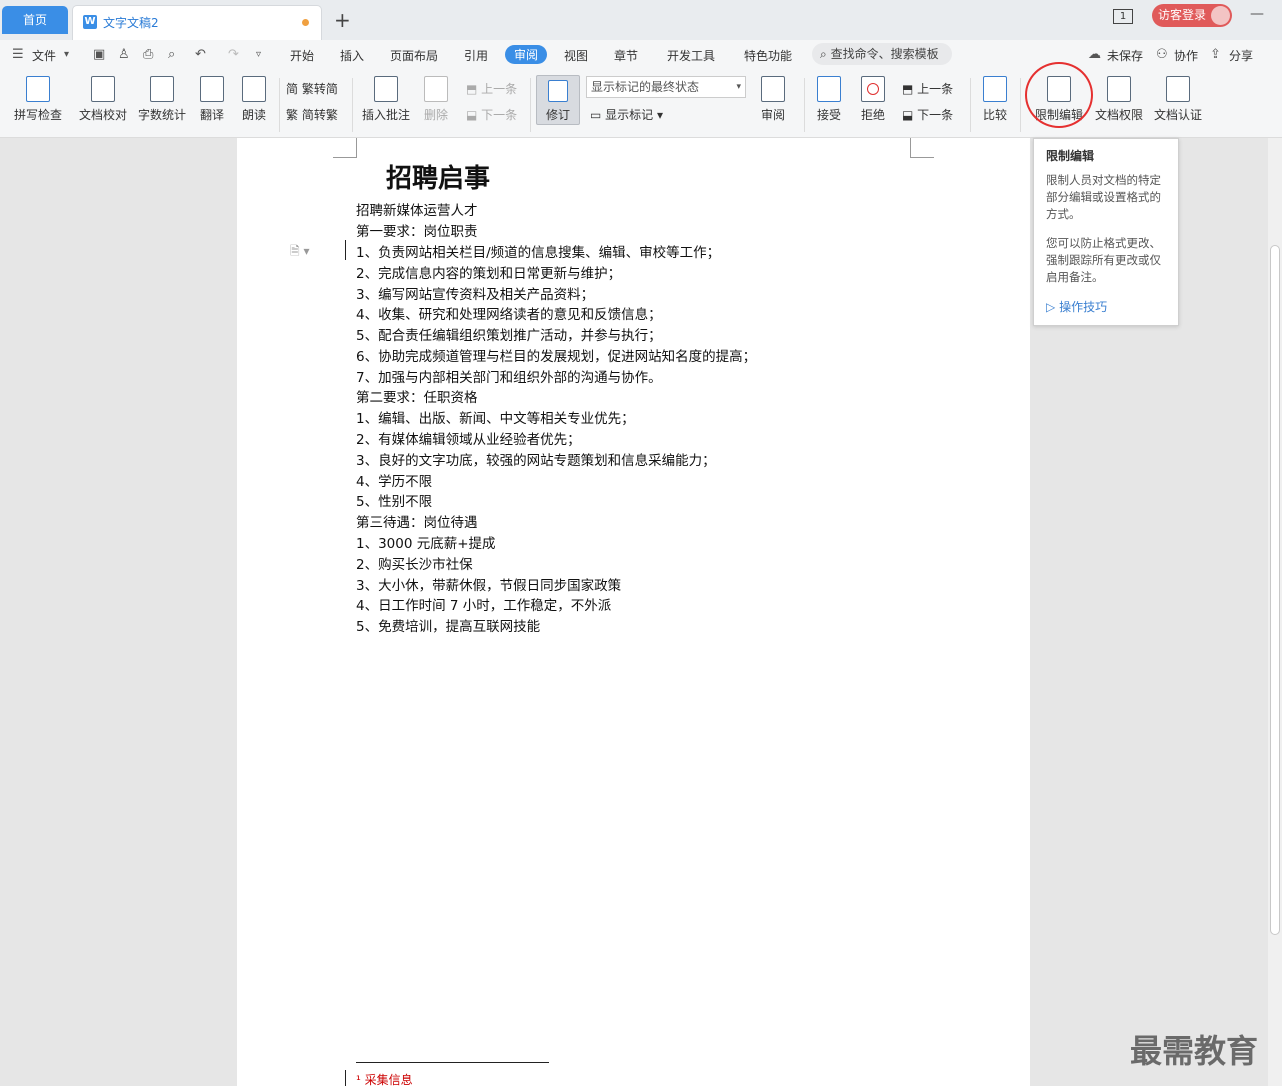 The width and height of the screenshot is (1282, 1086). I want to click on format-painter-icon: ♙, so click(124, 54).